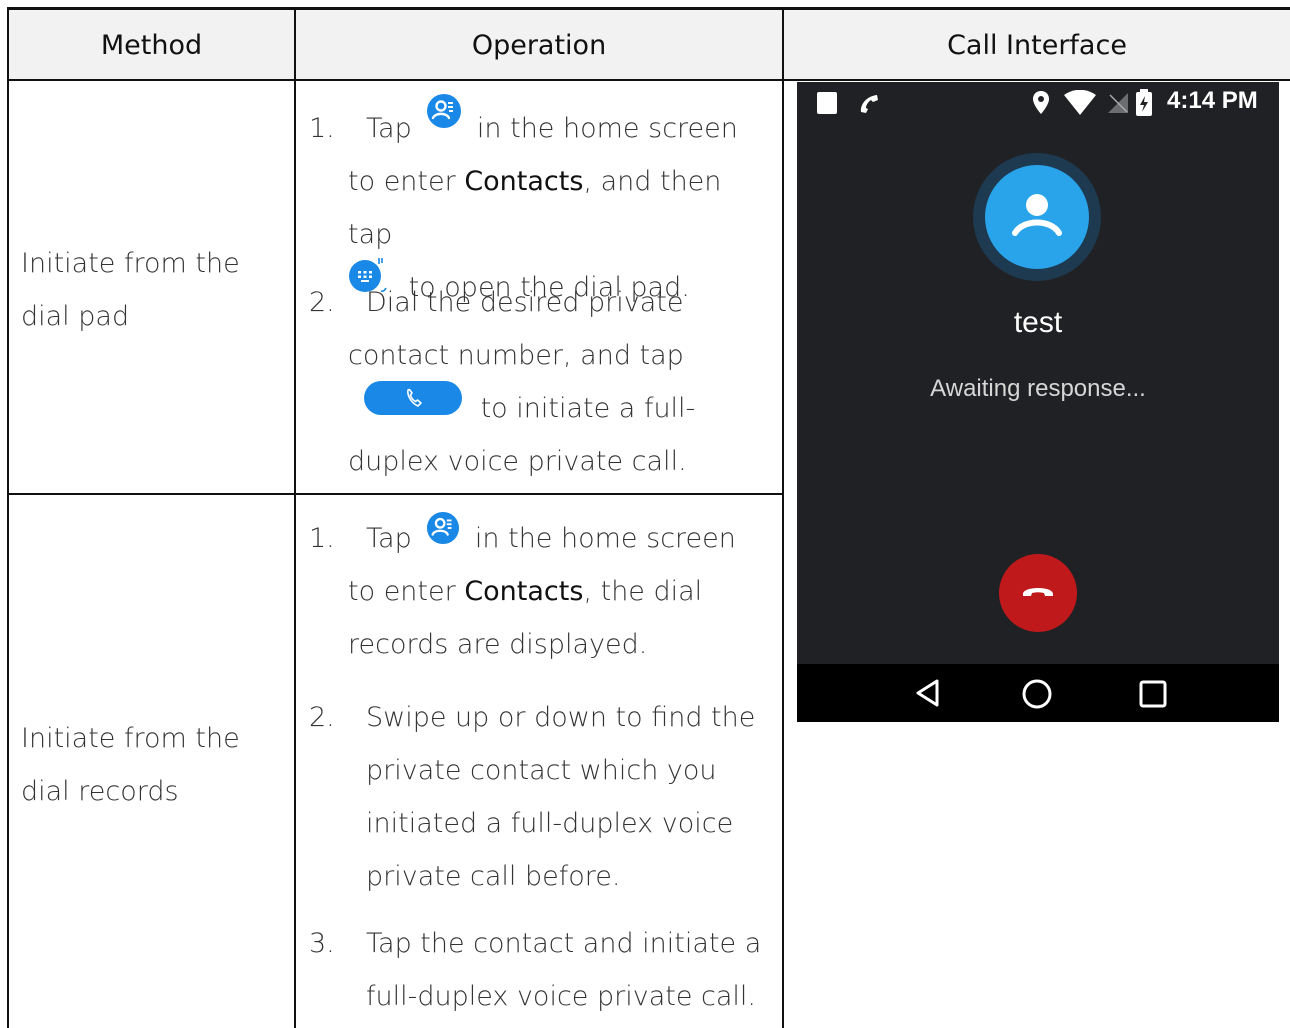 This screenshot has height=1028, width=1290. What do you see at coordinates (1118, 103) in the screenshot?
I see `no-signal-icon` at bounding box center [1118, 103].